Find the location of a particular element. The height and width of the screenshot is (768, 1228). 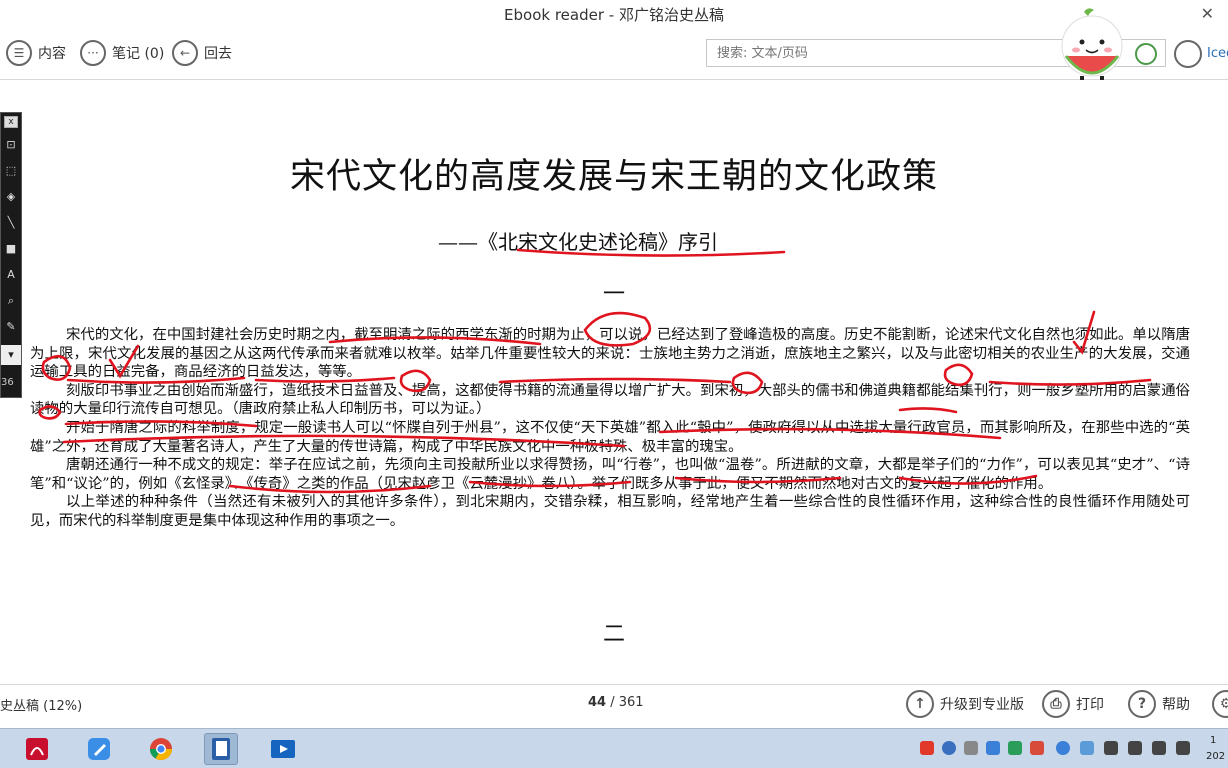

back-arrow-icon: ← is located at coordinates (185, 53).